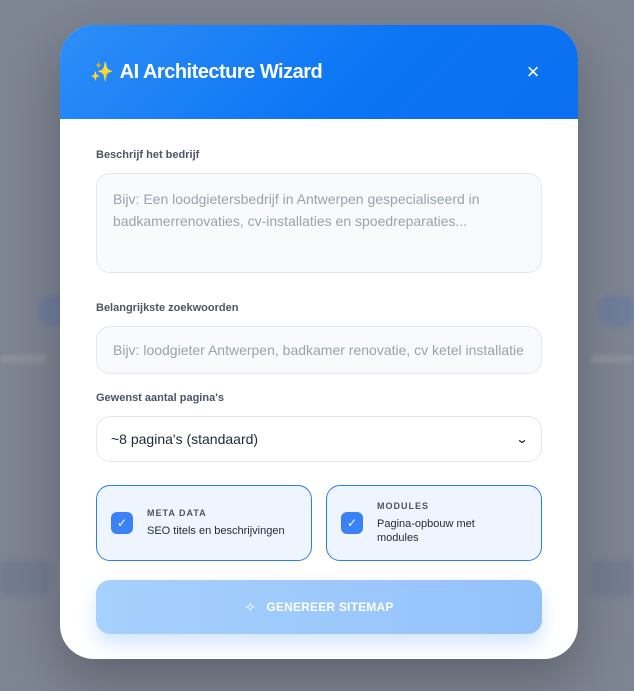 The width and height of the screenshot is (634, 691). I want to click on option-modules: ✓ MODULES Pagina-opbouw met modules, so click(434, 523).